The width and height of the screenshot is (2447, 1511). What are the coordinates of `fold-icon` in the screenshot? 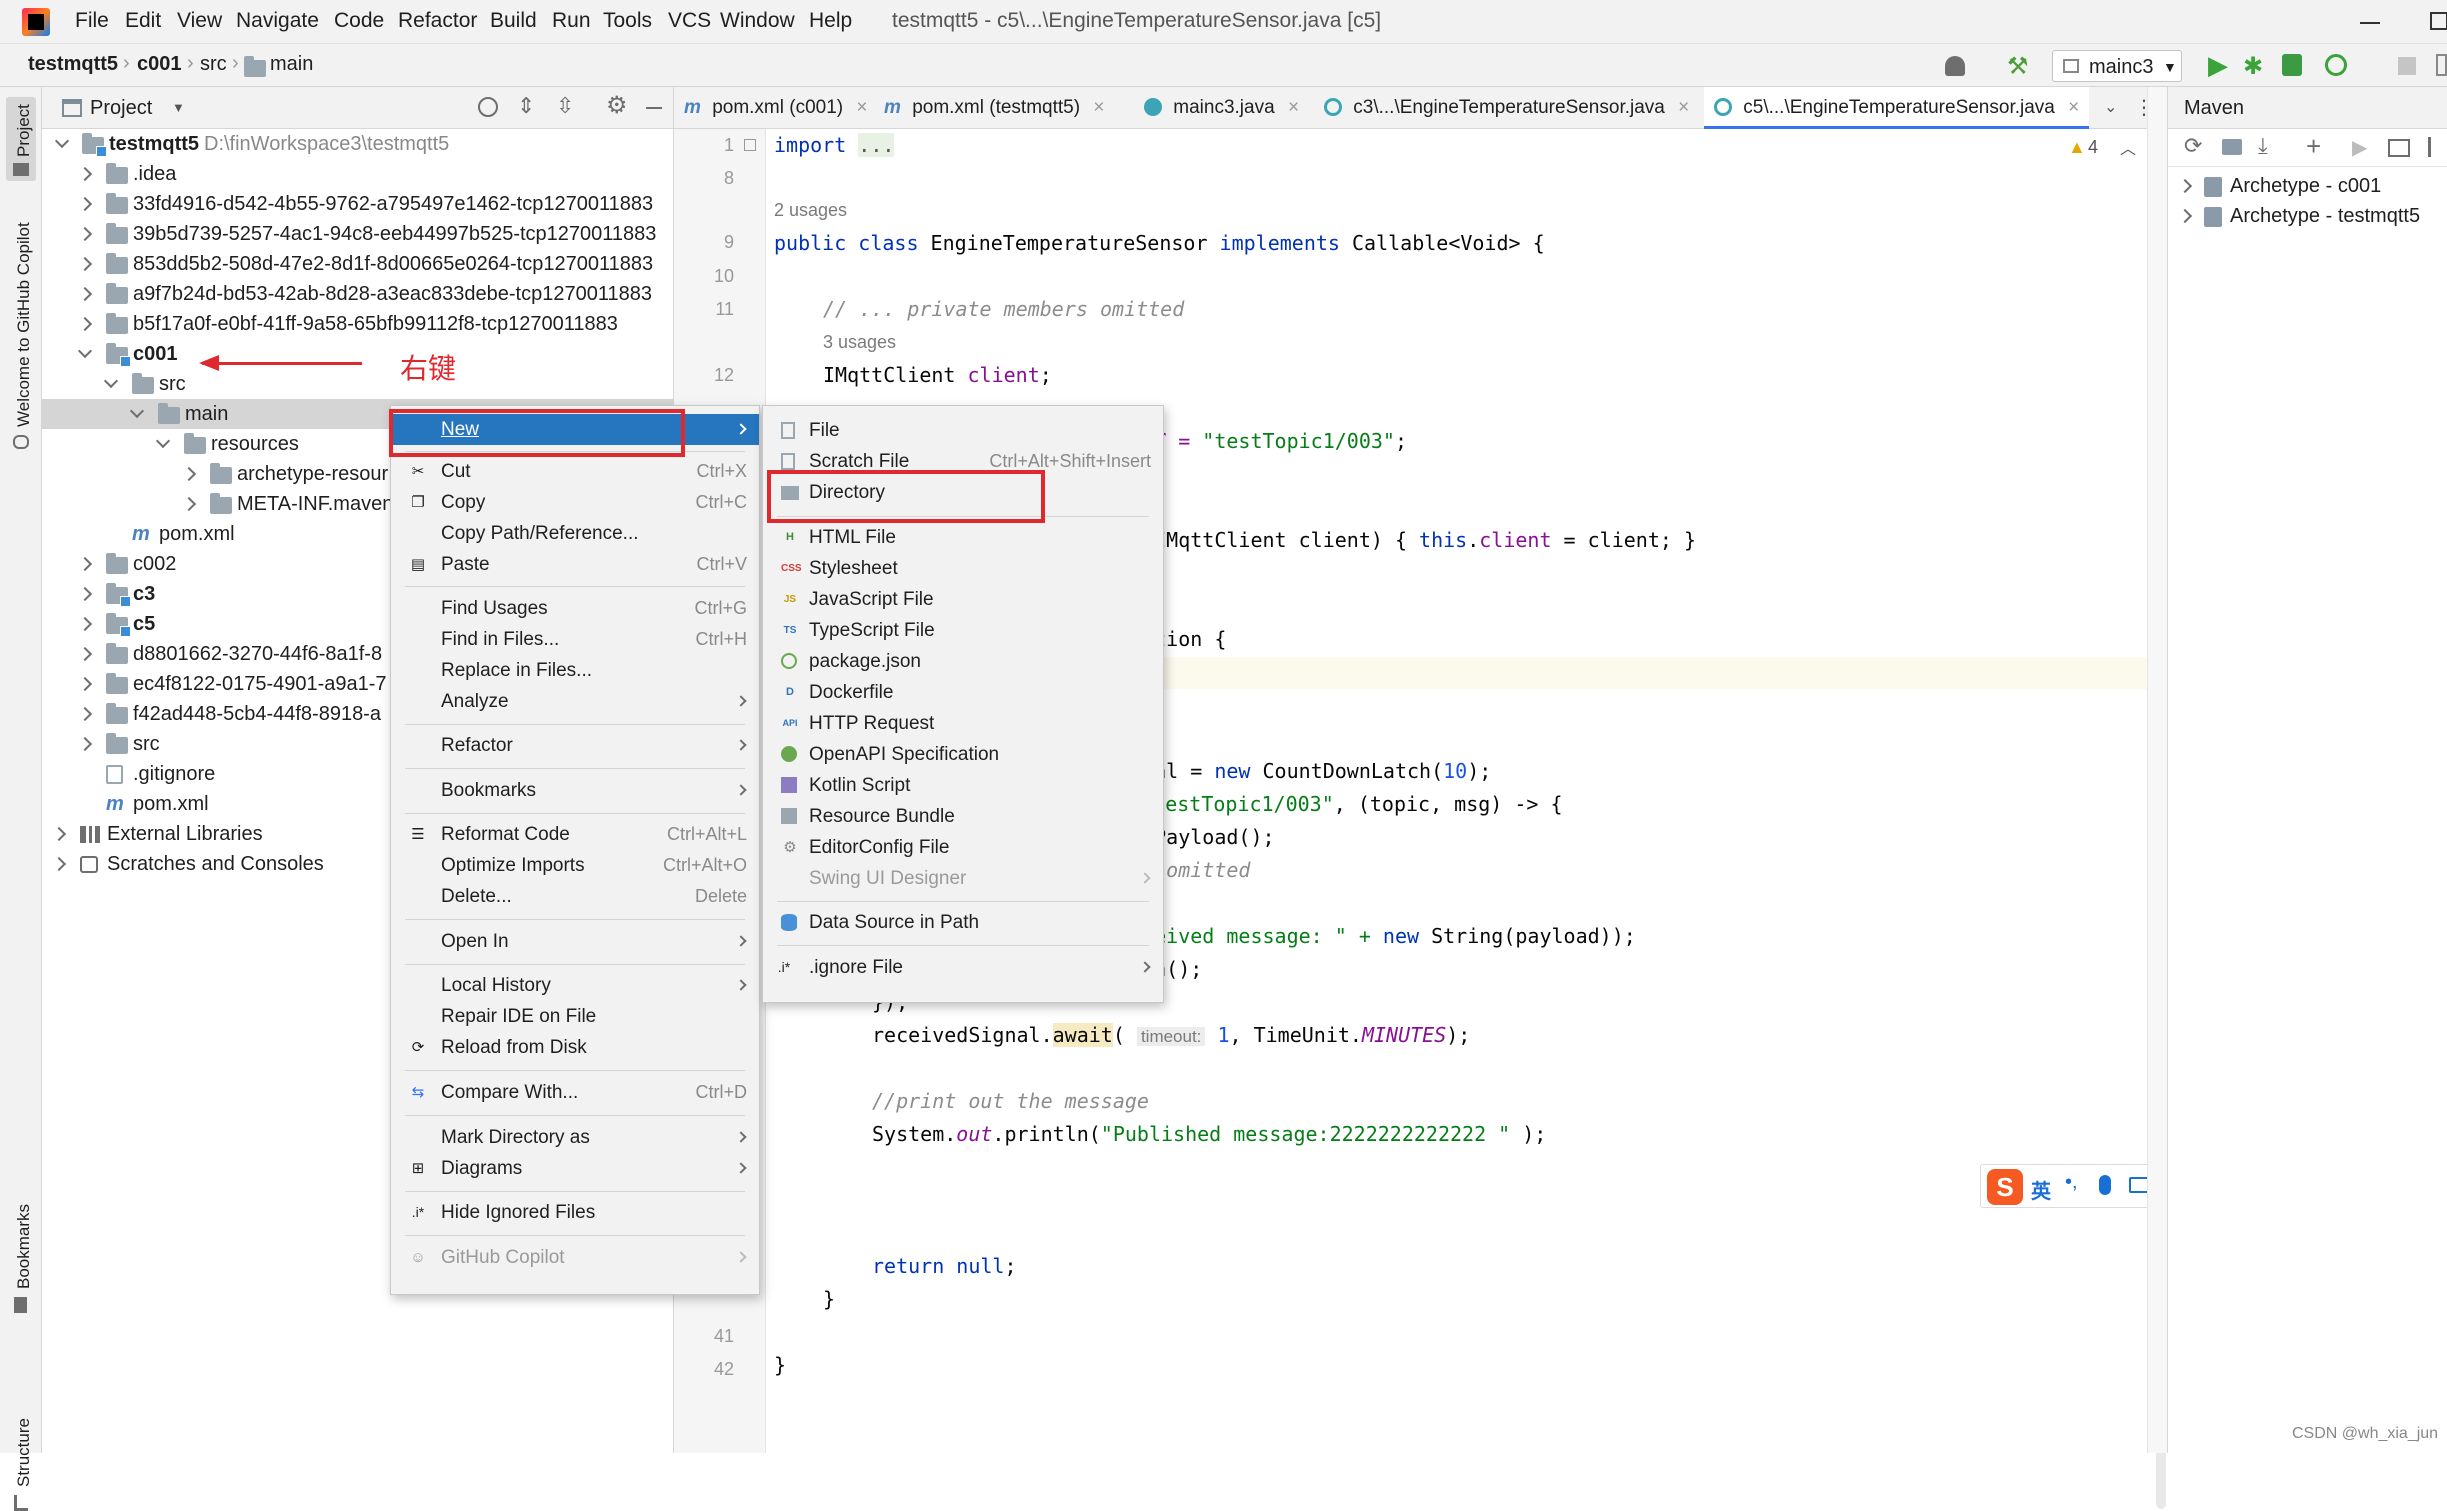 It's located at (750, 145).